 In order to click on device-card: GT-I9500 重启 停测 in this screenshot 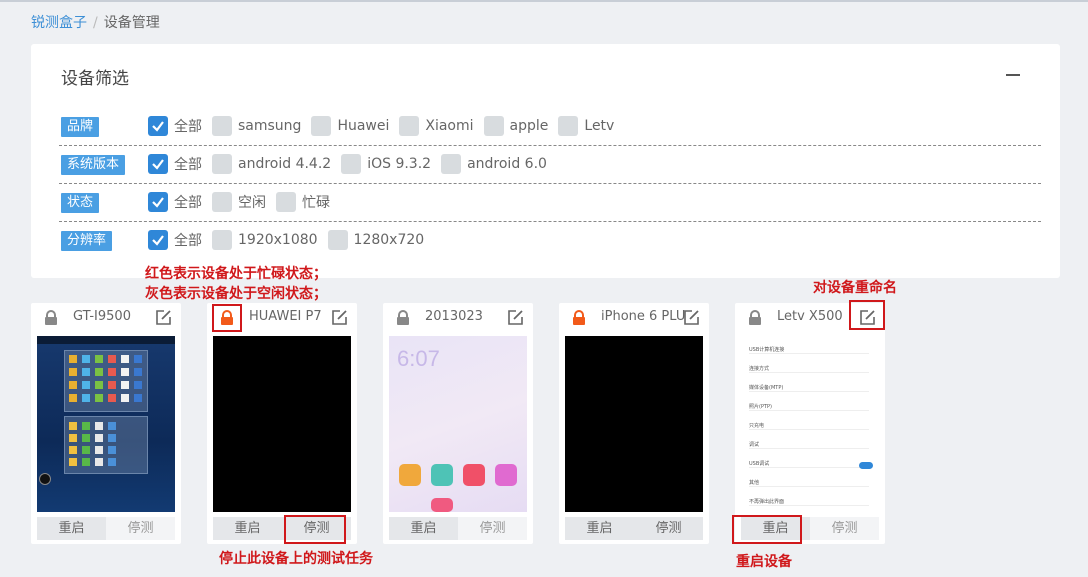, I will do `click(106, 423)`.